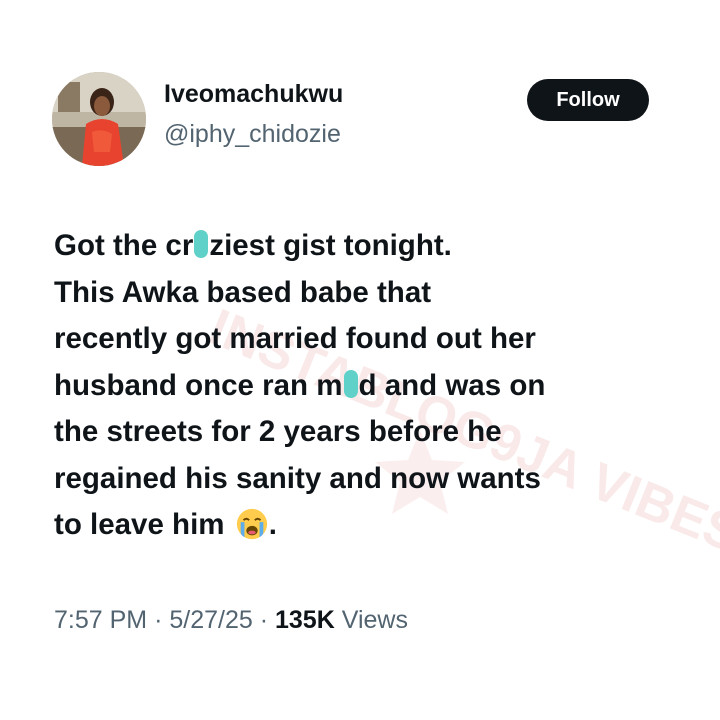 The width and height of the screenshot is (720, 720). What do you see at coordinates (253, 94) in the screenshot?
I see `display-name: Iveomachukwu` at bounding box center [253, 94].